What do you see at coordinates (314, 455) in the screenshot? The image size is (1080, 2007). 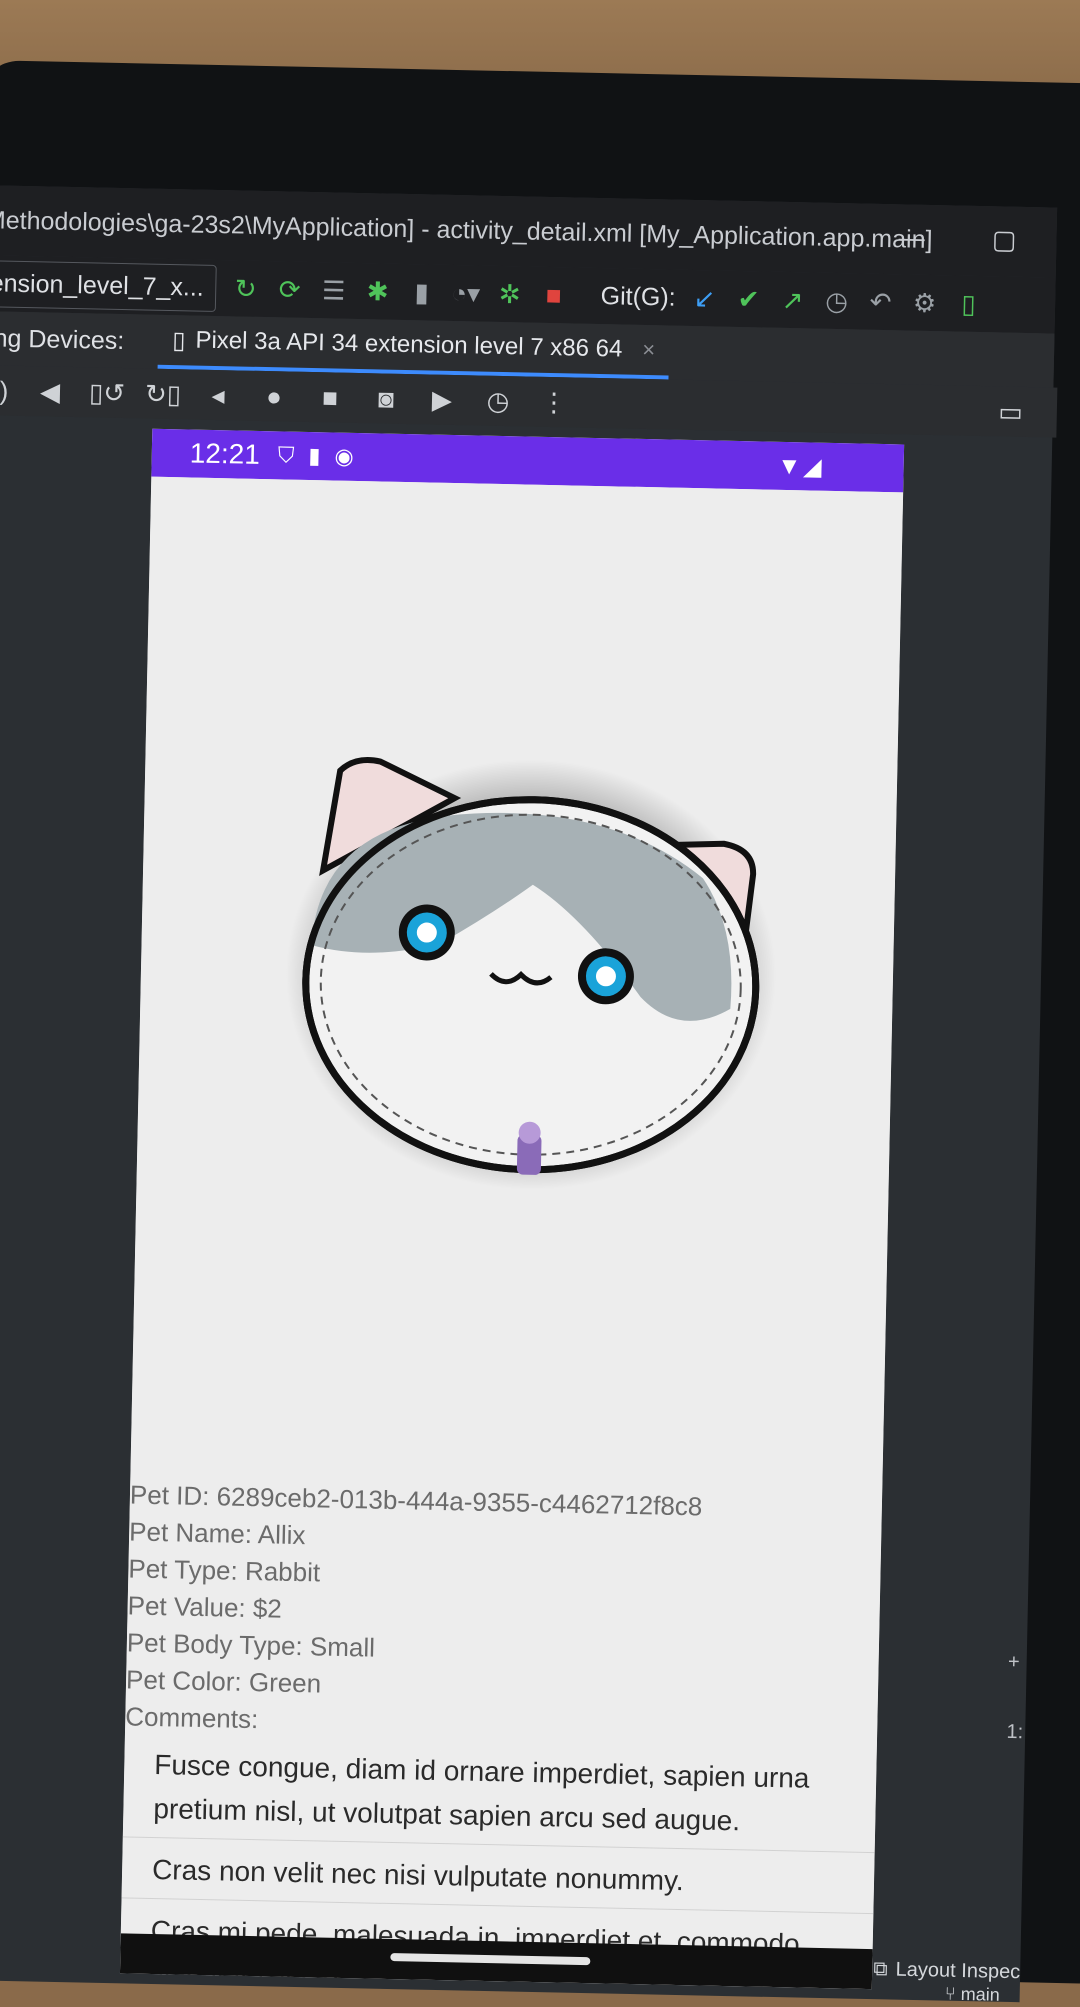 I see `sd-card-icon: ▮` at bounding box center [314, 455].